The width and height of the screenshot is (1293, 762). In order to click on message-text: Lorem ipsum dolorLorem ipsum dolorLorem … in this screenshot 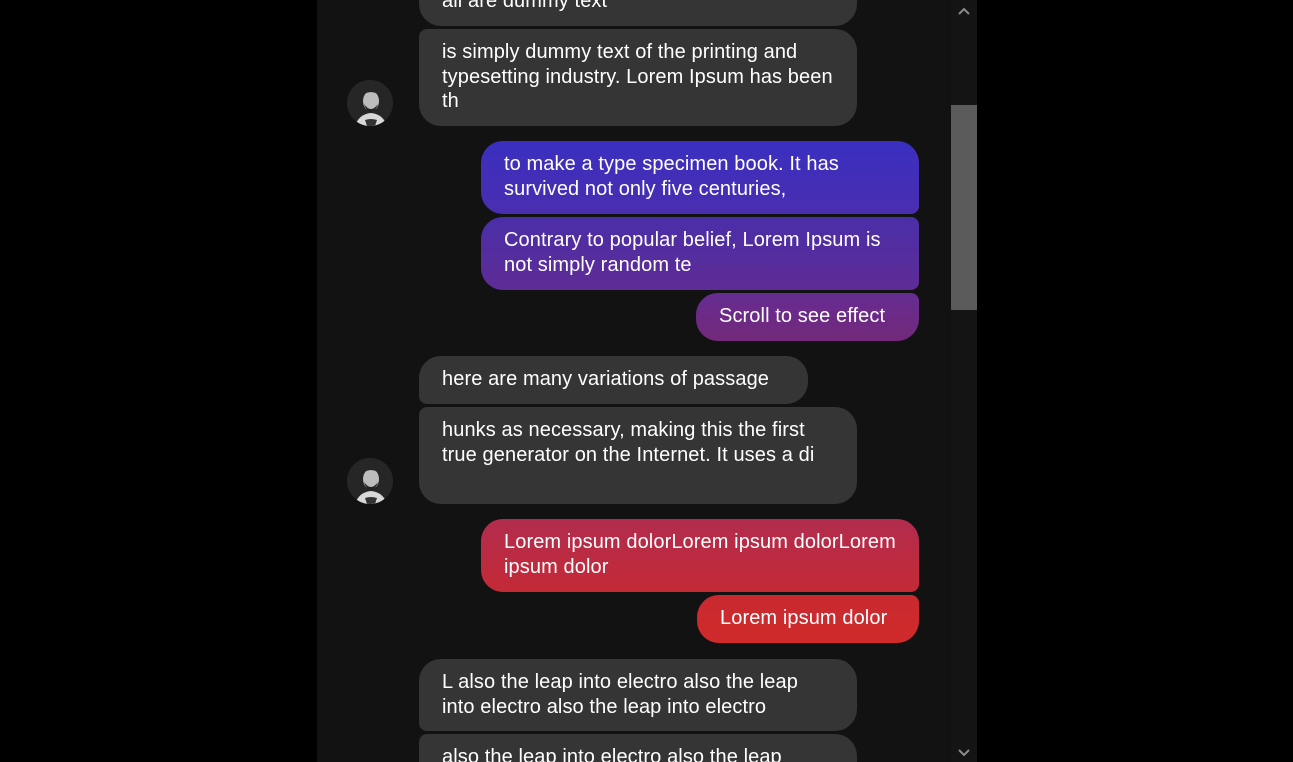, I will do `click(700, 554)`.